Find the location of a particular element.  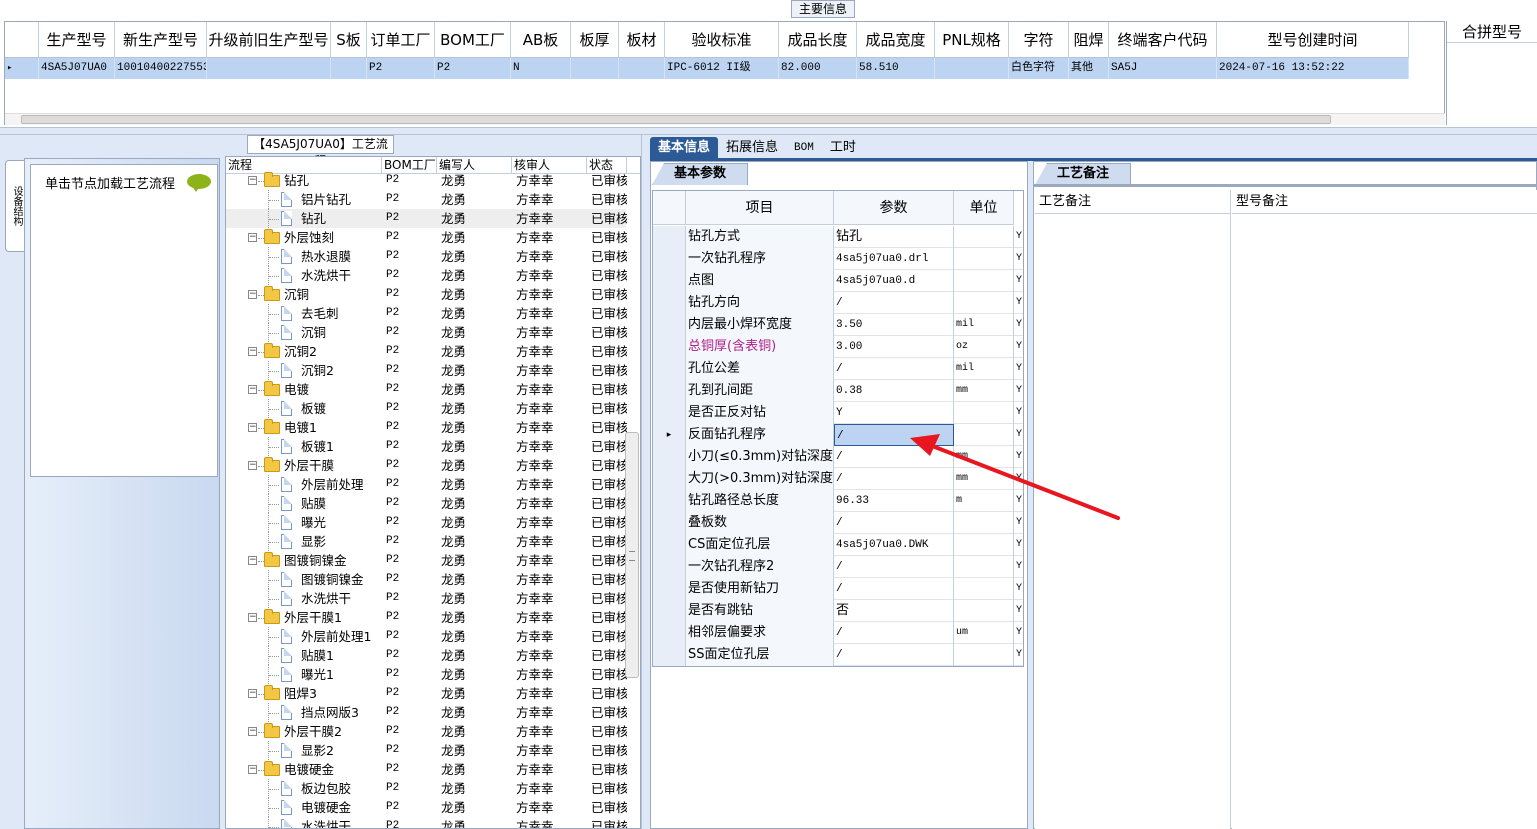

param-row: 一次钻孔程序2/ Y is located at coordinates (838, 567).